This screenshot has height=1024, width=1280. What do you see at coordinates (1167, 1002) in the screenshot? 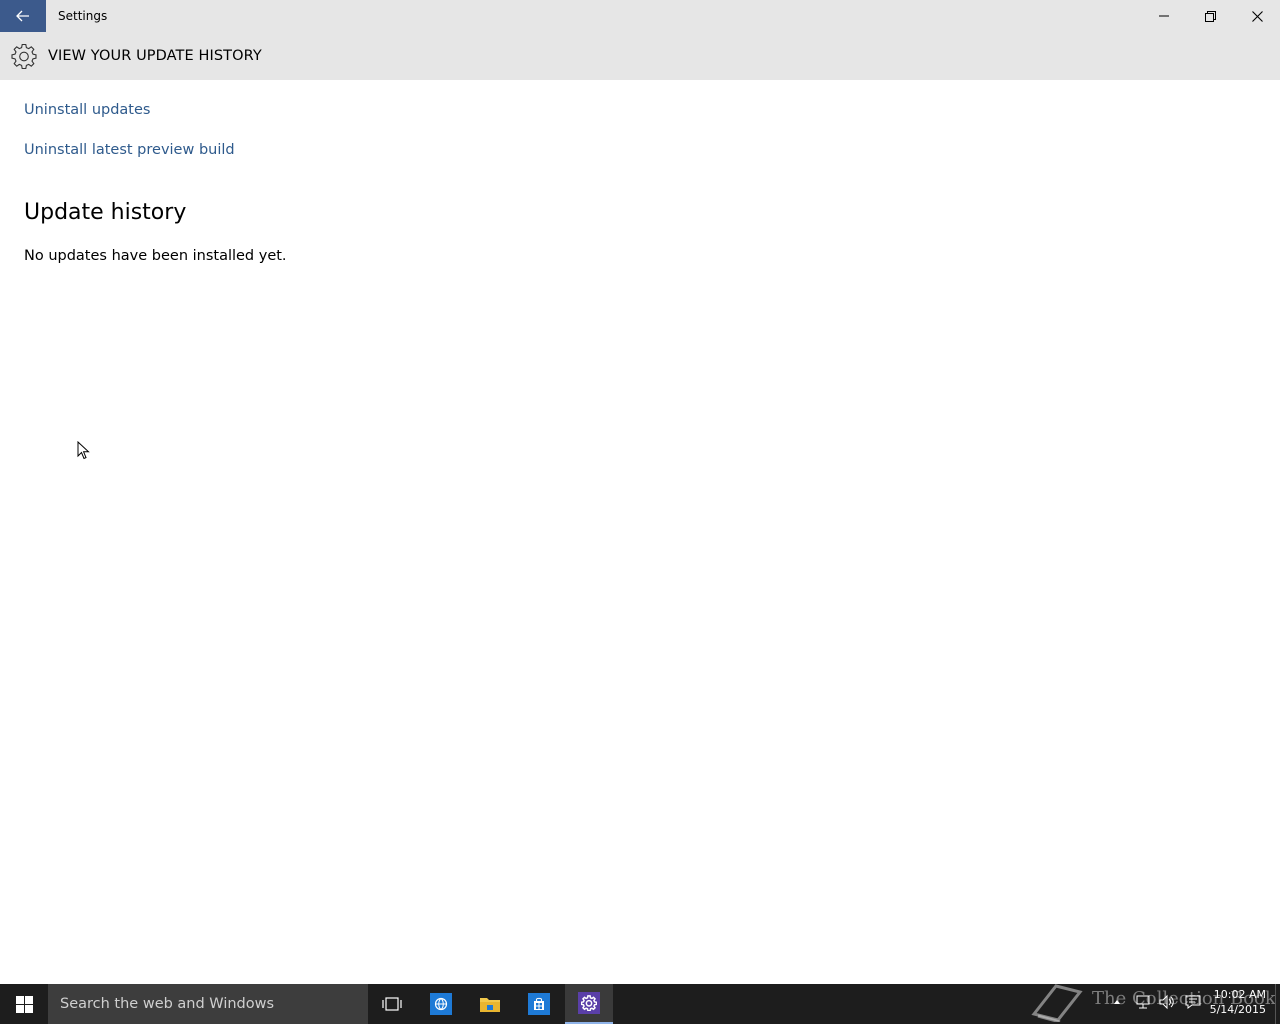
I see `volume-icon` at bounding box center [1167, 1002].